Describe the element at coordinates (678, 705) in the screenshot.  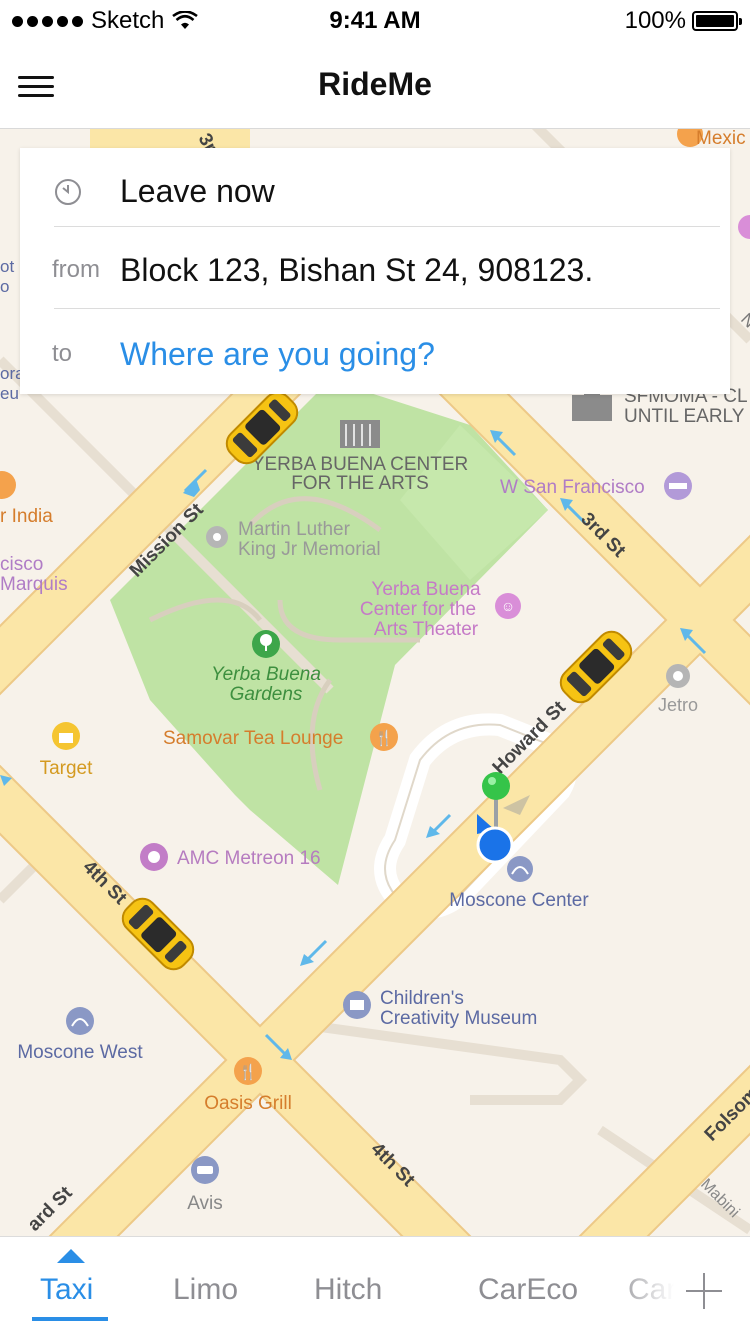
I see `label-jetro: Jetro` at that location.